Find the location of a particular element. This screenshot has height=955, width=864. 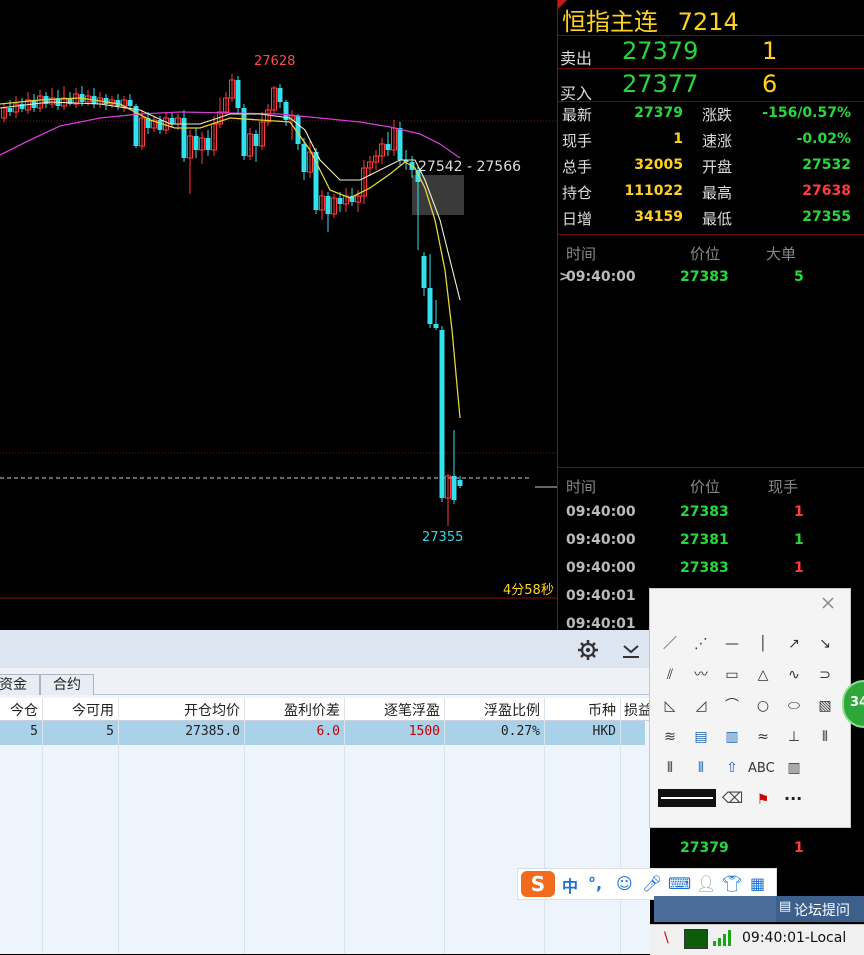

zigzag-tool-icon: 〰 is located at coordinates (701, 675).